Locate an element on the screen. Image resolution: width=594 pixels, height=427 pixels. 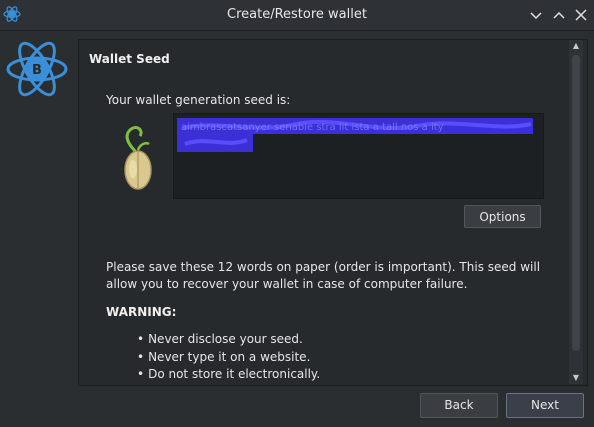
warning-item: Never type it on a website. is located at coordinates (228, 358).